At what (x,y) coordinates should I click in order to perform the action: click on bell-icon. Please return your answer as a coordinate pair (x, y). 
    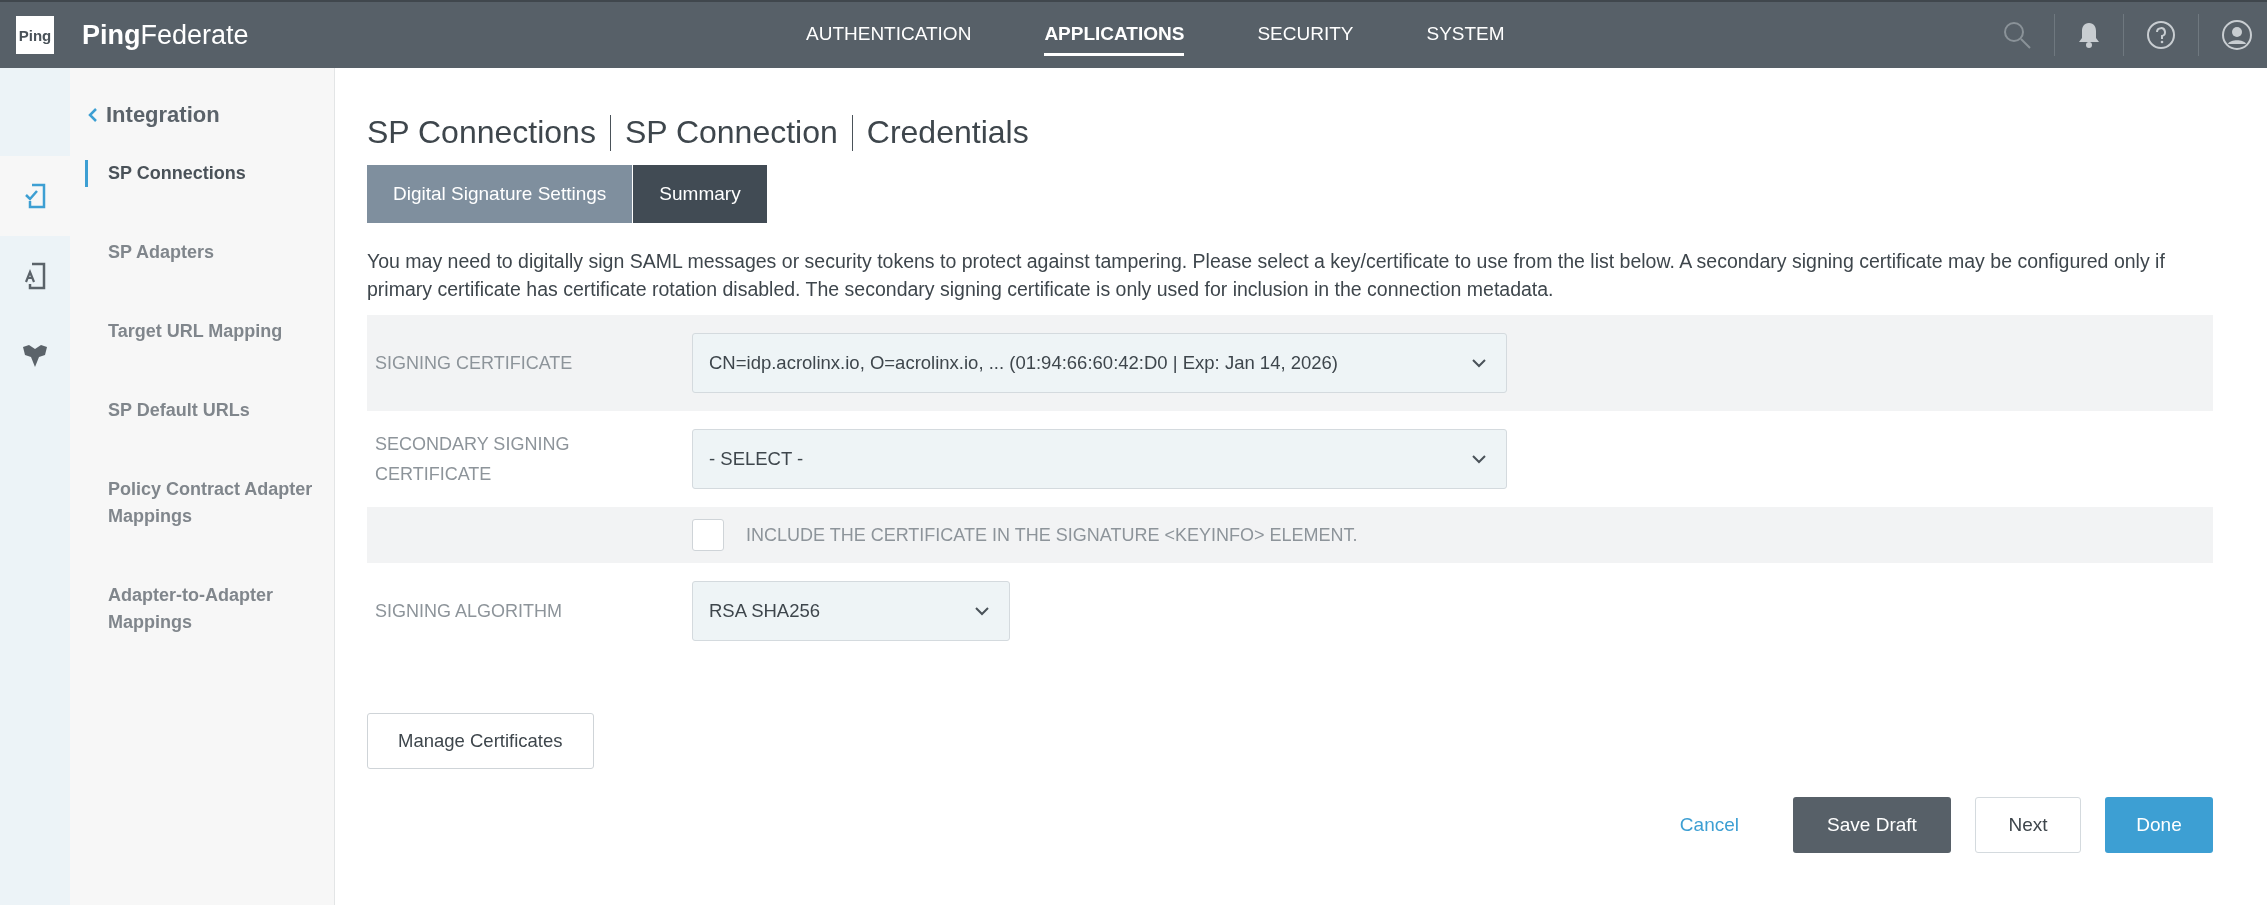
    Looking at the image, I should click on (2089, 35).